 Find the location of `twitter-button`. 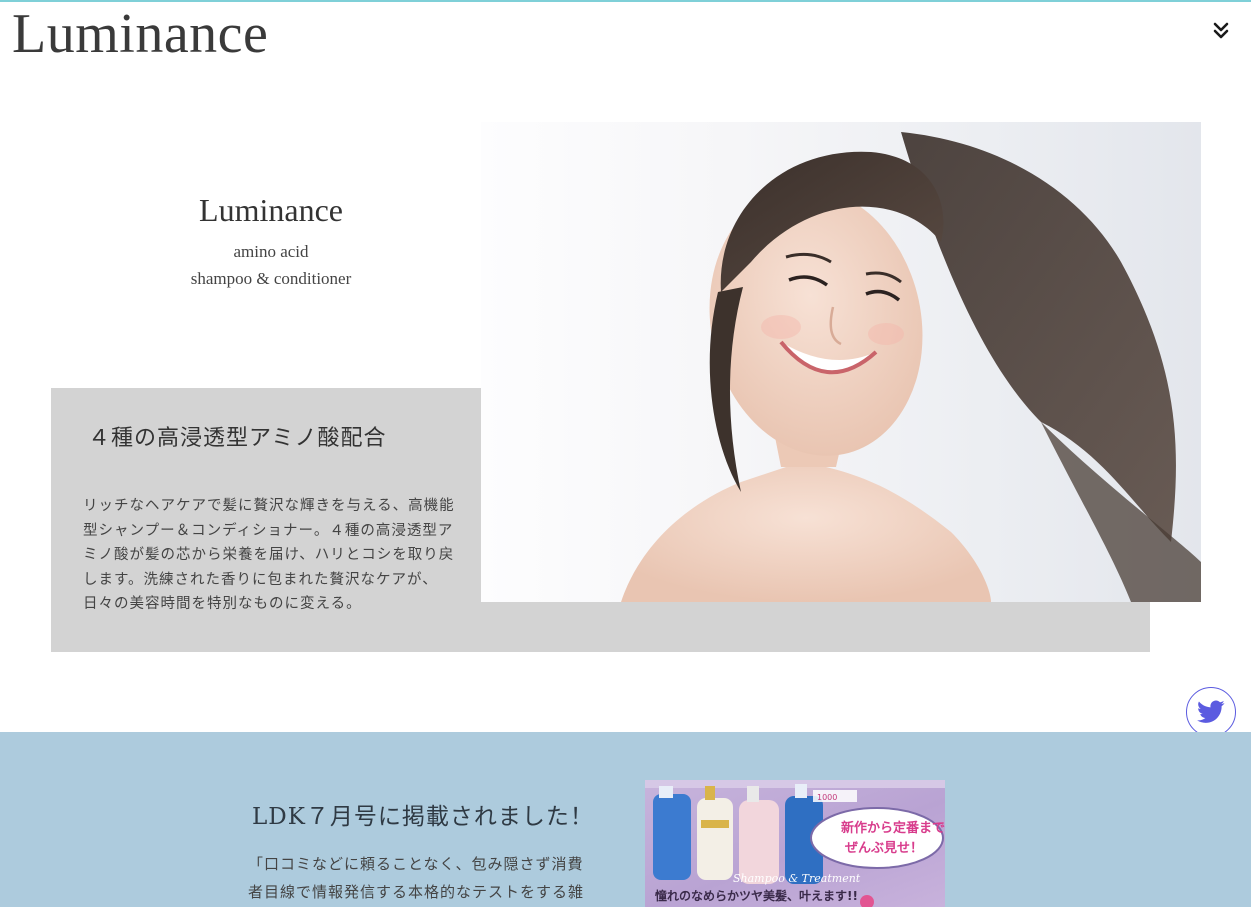

twitter-button is located at coordinates (1211, 712).